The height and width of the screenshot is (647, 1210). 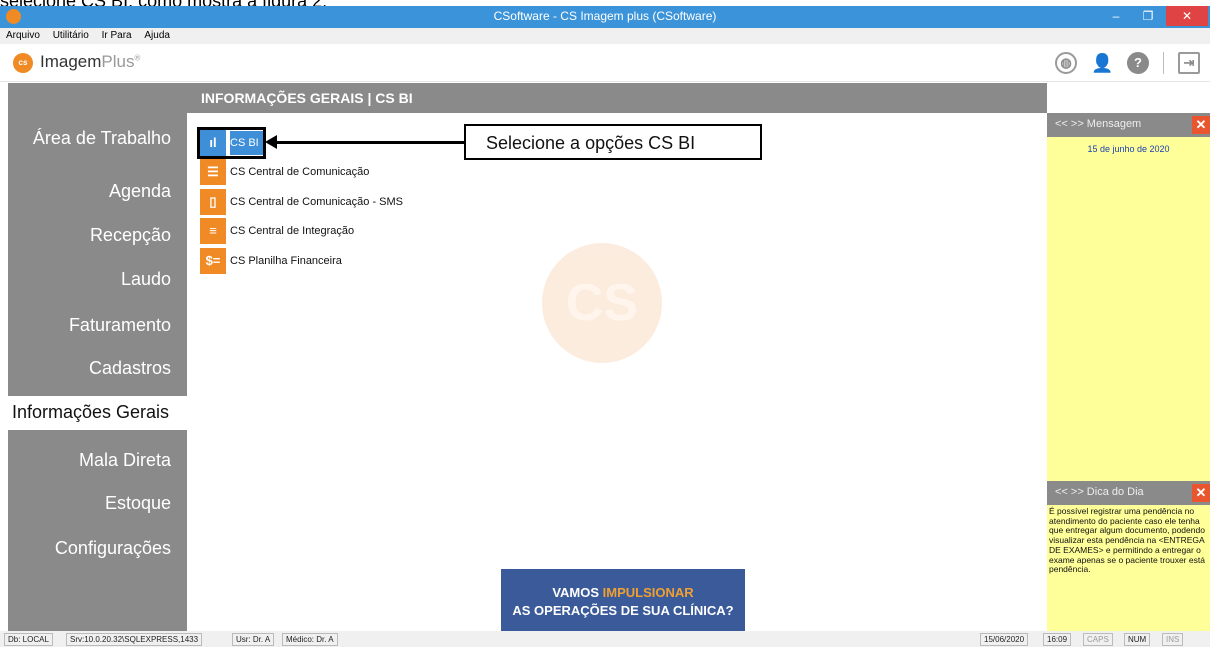 What do you see at coordinates (1099, 492) in the screenshot?
I see `tip-panel-nav: << >> Dica do Dia` at bounding box center [1099, 492].